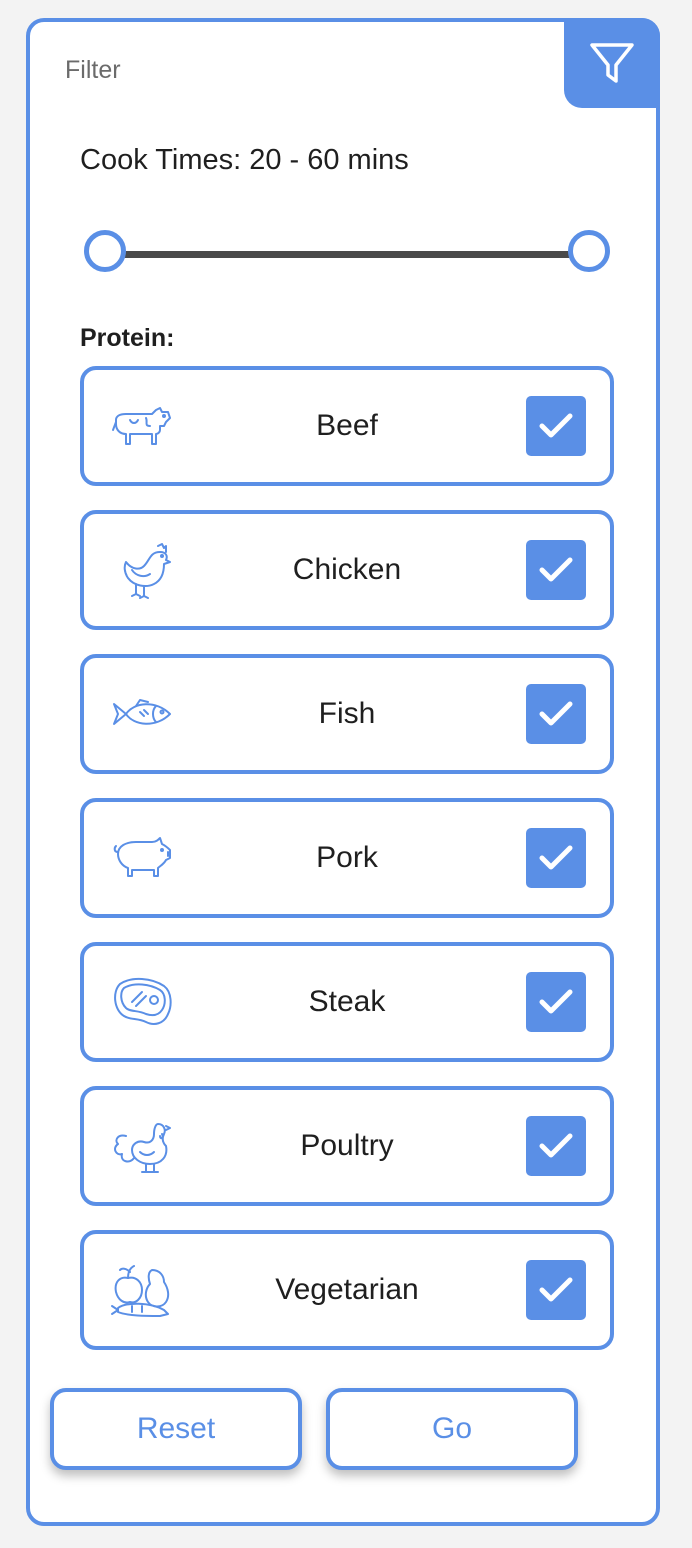  I want to click on filter-toggle-button, so click(612, 63).